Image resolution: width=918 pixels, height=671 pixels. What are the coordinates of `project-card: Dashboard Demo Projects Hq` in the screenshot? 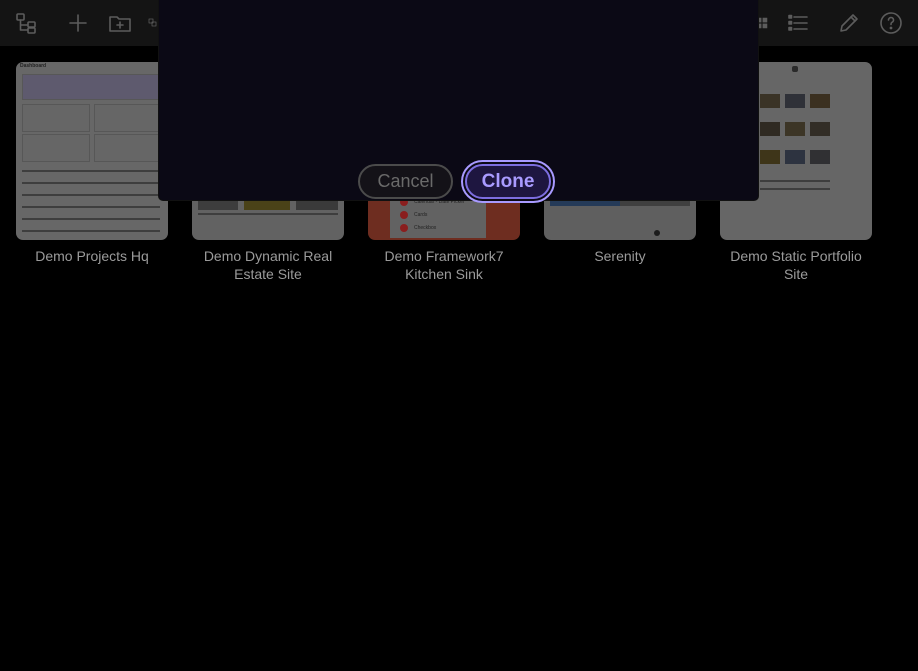 It's located at (92, 163).